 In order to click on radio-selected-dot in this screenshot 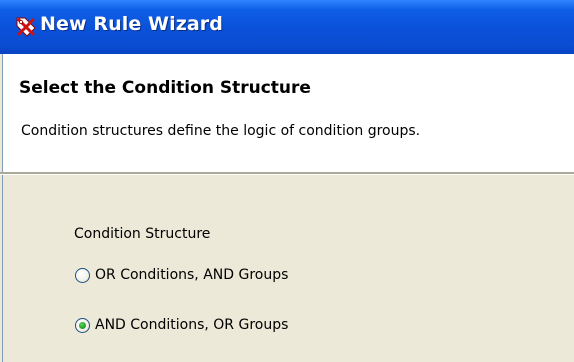, I will do `click(82, 325)`.